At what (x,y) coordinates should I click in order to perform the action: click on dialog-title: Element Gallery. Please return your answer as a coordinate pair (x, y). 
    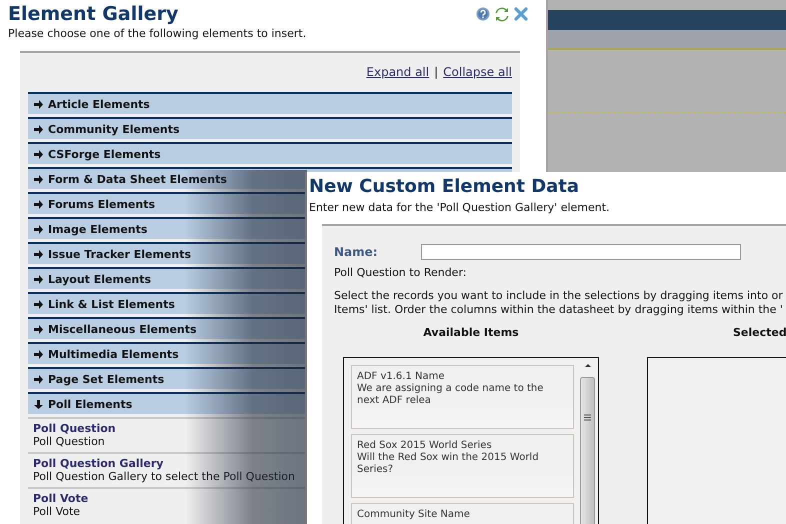
    Looking at the image, I should click on (93, 14).